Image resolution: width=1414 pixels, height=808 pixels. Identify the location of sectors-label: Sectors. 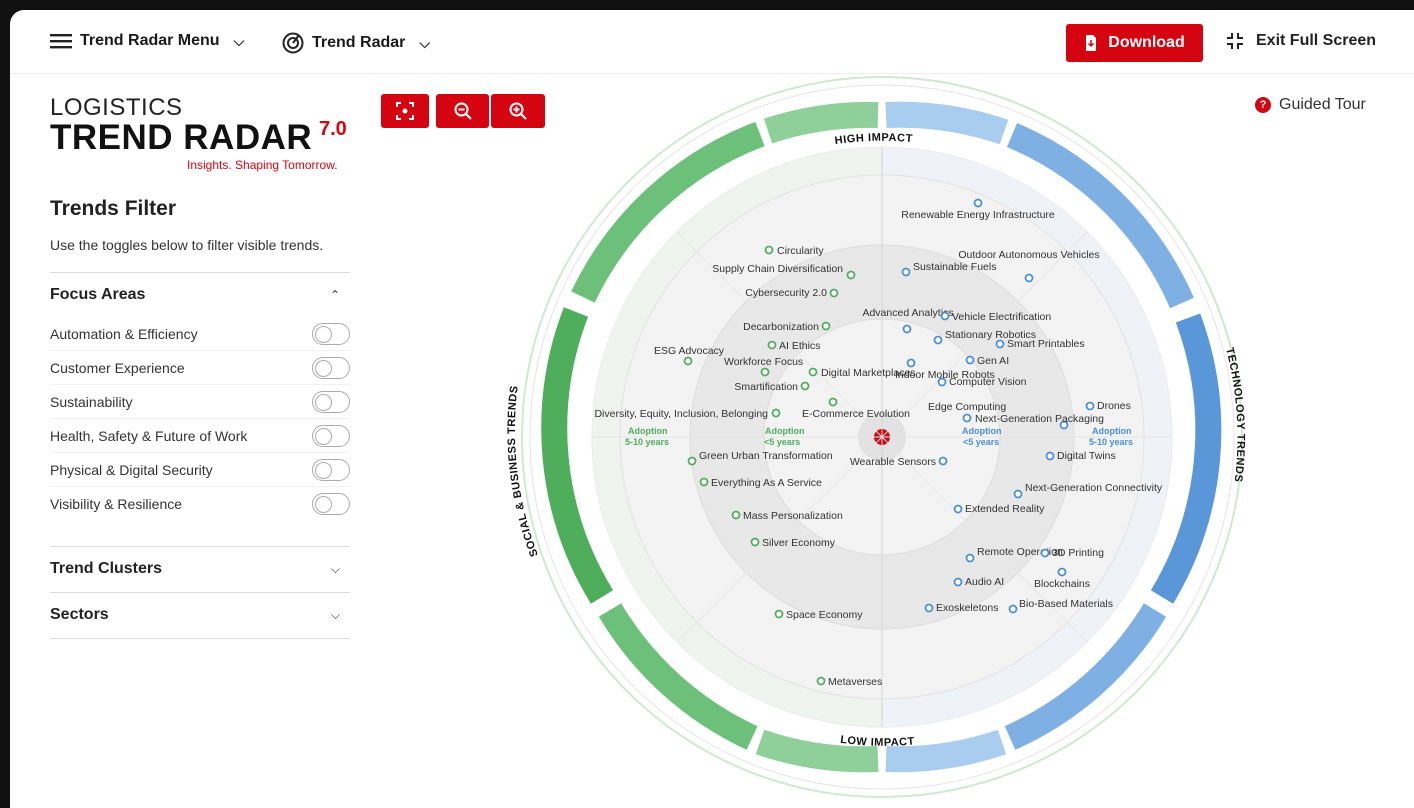
(79, 614).